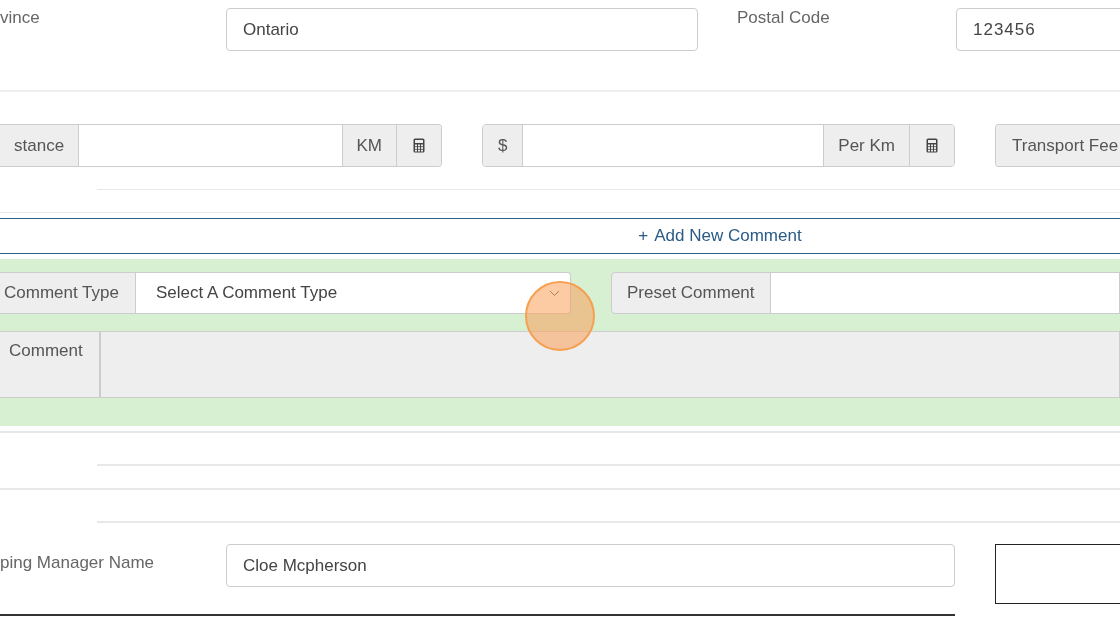  Describe the element at coordinates (866, 145) in the screenshot. I see `addon-label: Per Km` at that location.